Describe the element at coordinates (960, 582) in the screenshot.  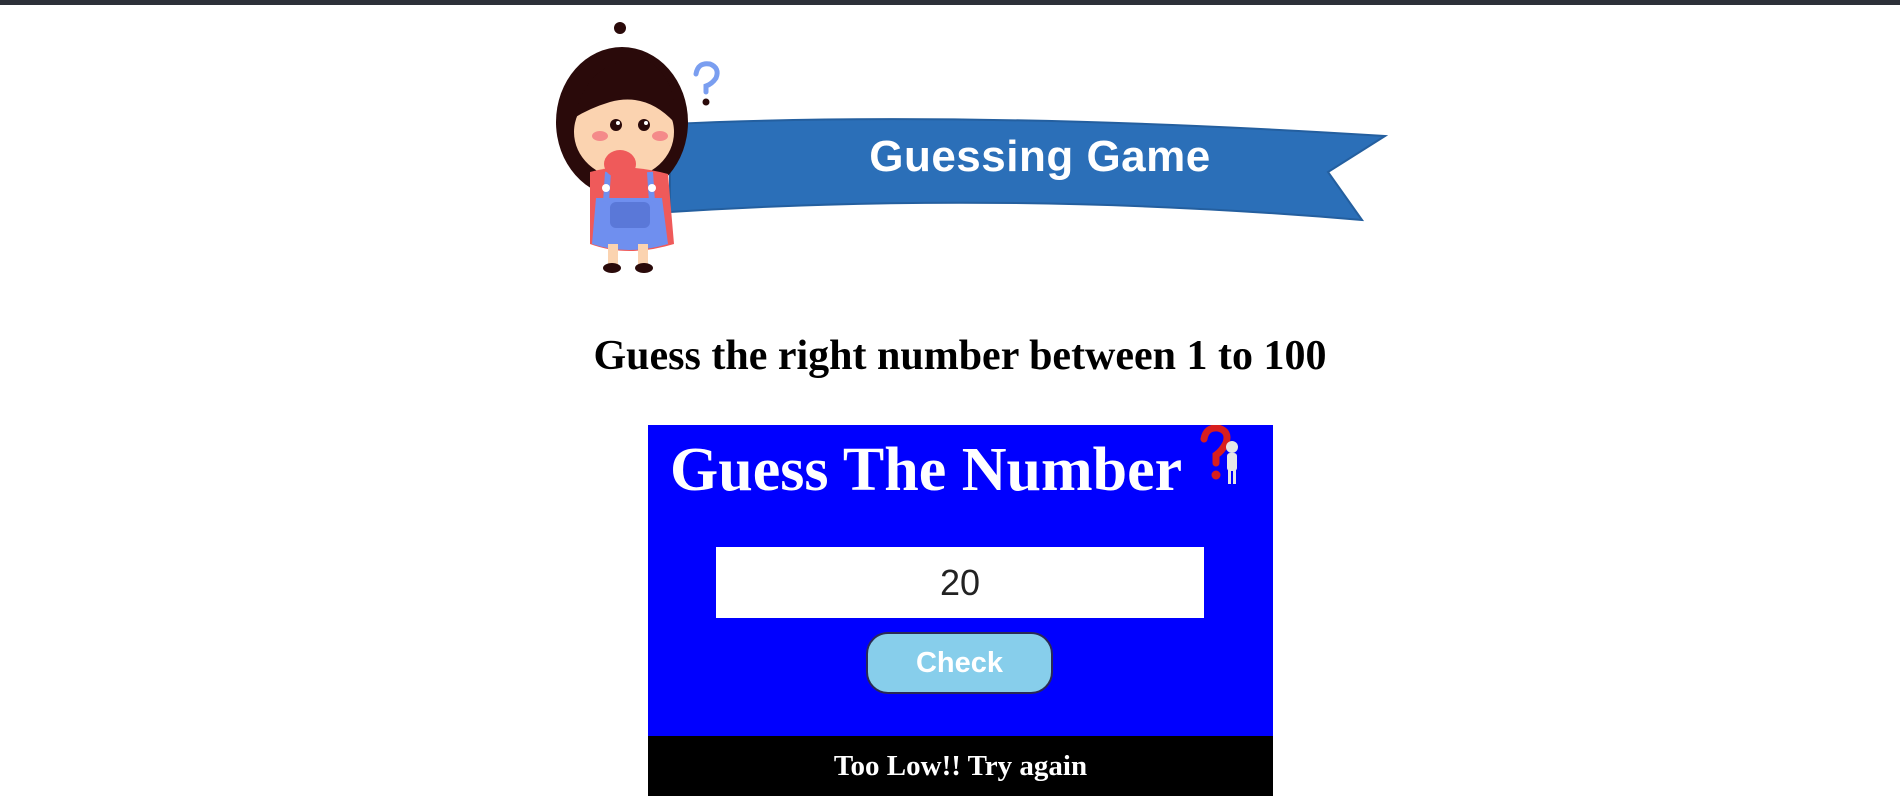
I see `guess-input` at that location.